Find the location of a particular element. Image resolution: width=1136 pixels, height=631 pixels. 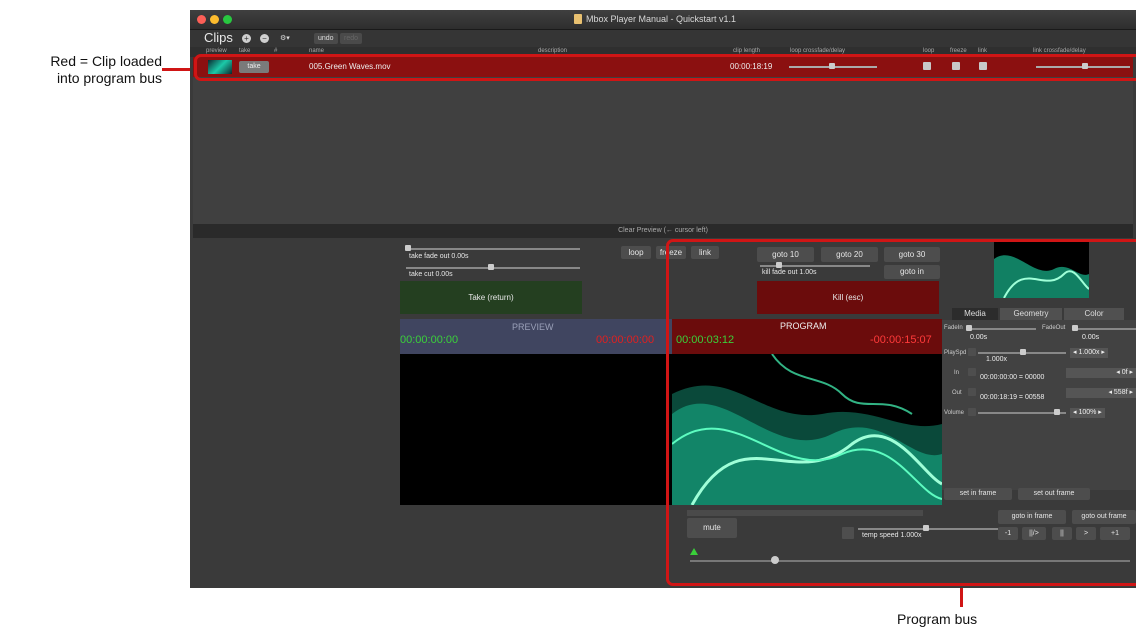

clips-toolbar: Clips + − ⚙▾ undo redo is located at coordinates (663, 38).